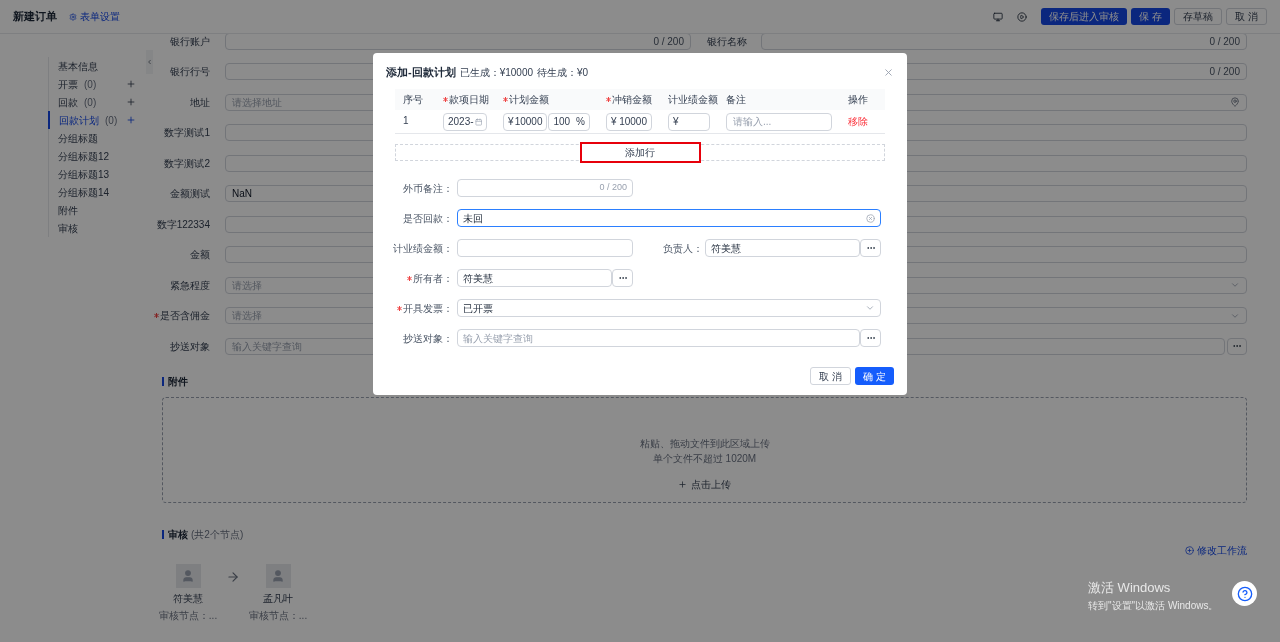 The width and height of the screenshot is (1280, 642). Describe the element at coordinates (562, 122) in the screenshot. I see `field-value: 100` at that location.